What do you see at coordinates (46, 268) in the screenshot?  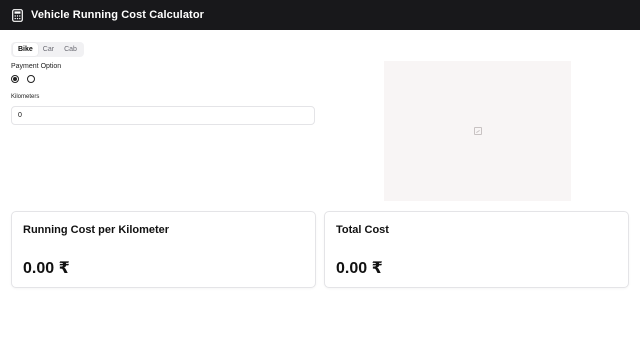 I see `running-cost-value: 0.00 ₹` at bounding box center [46, 268].